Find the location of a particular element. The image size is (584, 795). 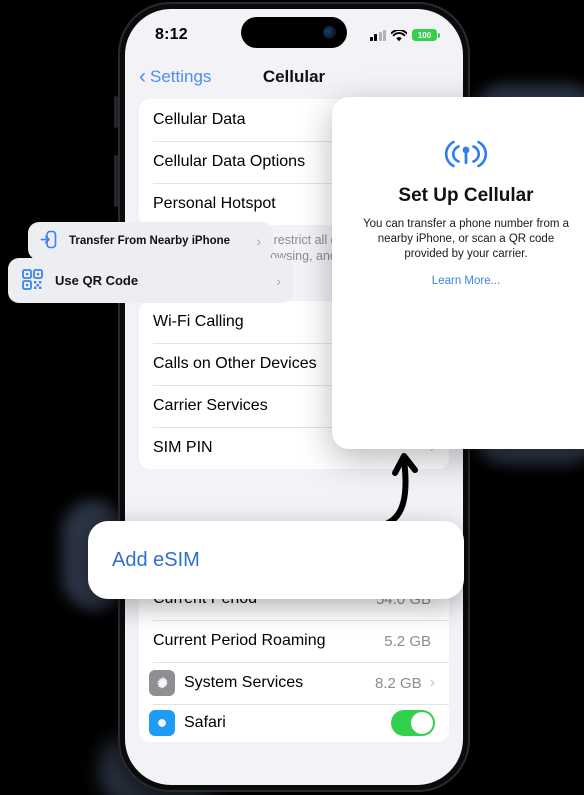

option-label: Transfer From Nearby iPhone is located at coordinates (150, 241).